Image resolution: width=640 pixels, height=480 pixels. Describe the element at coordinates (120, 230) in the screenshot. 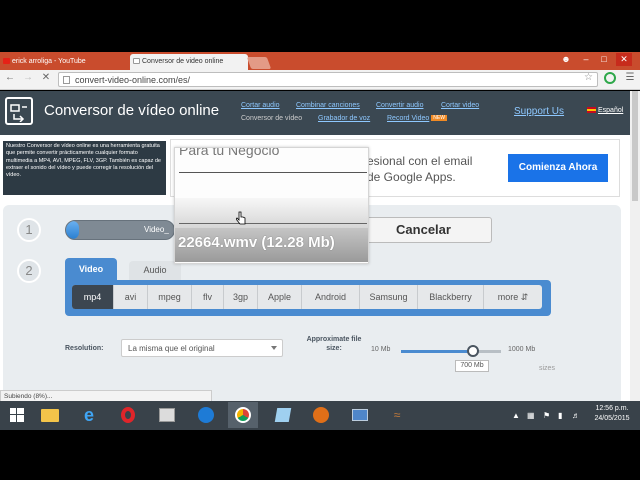

I see `upload-progress-bar: Video_` at that location.